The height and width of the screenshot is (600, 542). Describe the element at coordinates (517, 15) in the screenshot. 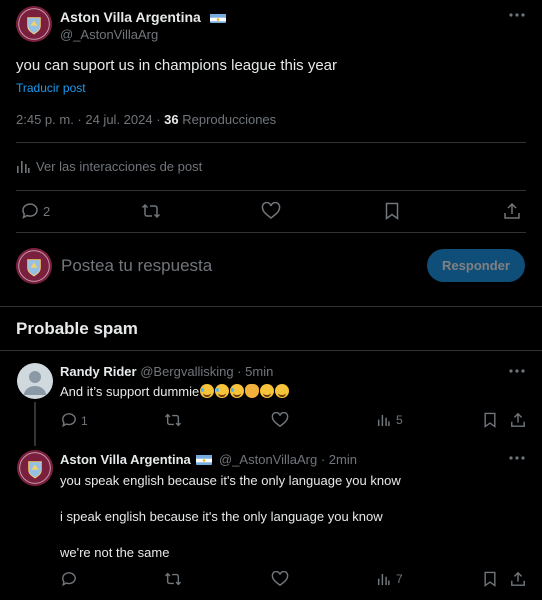

I see `more-options-icon` at that location.